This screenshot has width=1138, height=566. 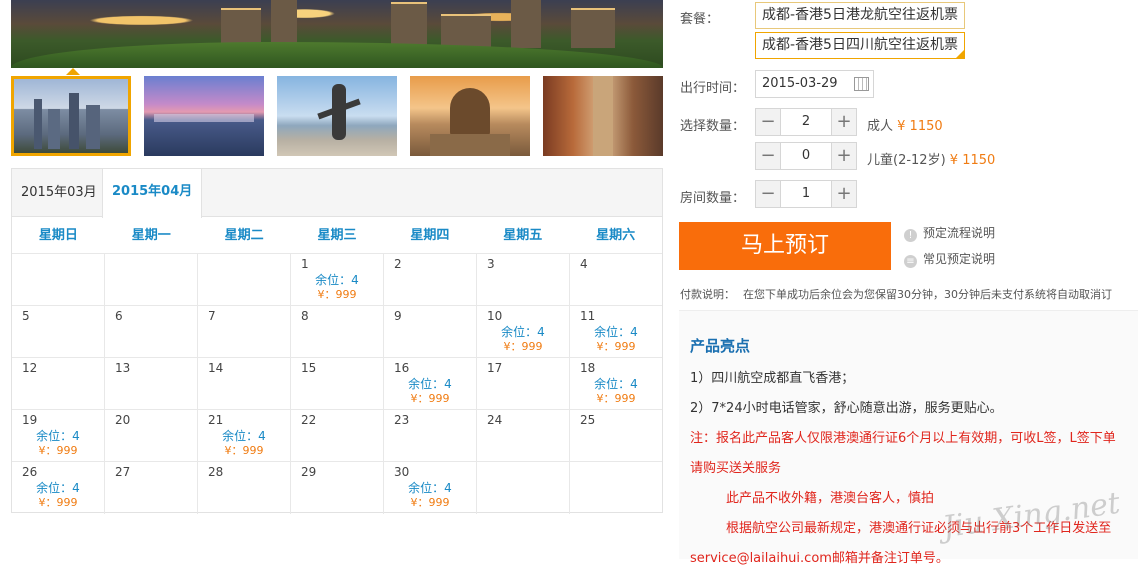 What do you see at coordinates (860, 15) in the screenshot?
I see `package-option-dragonair: 成都-香港5日港龙航空往返机票` at bounding box center [860, 15].